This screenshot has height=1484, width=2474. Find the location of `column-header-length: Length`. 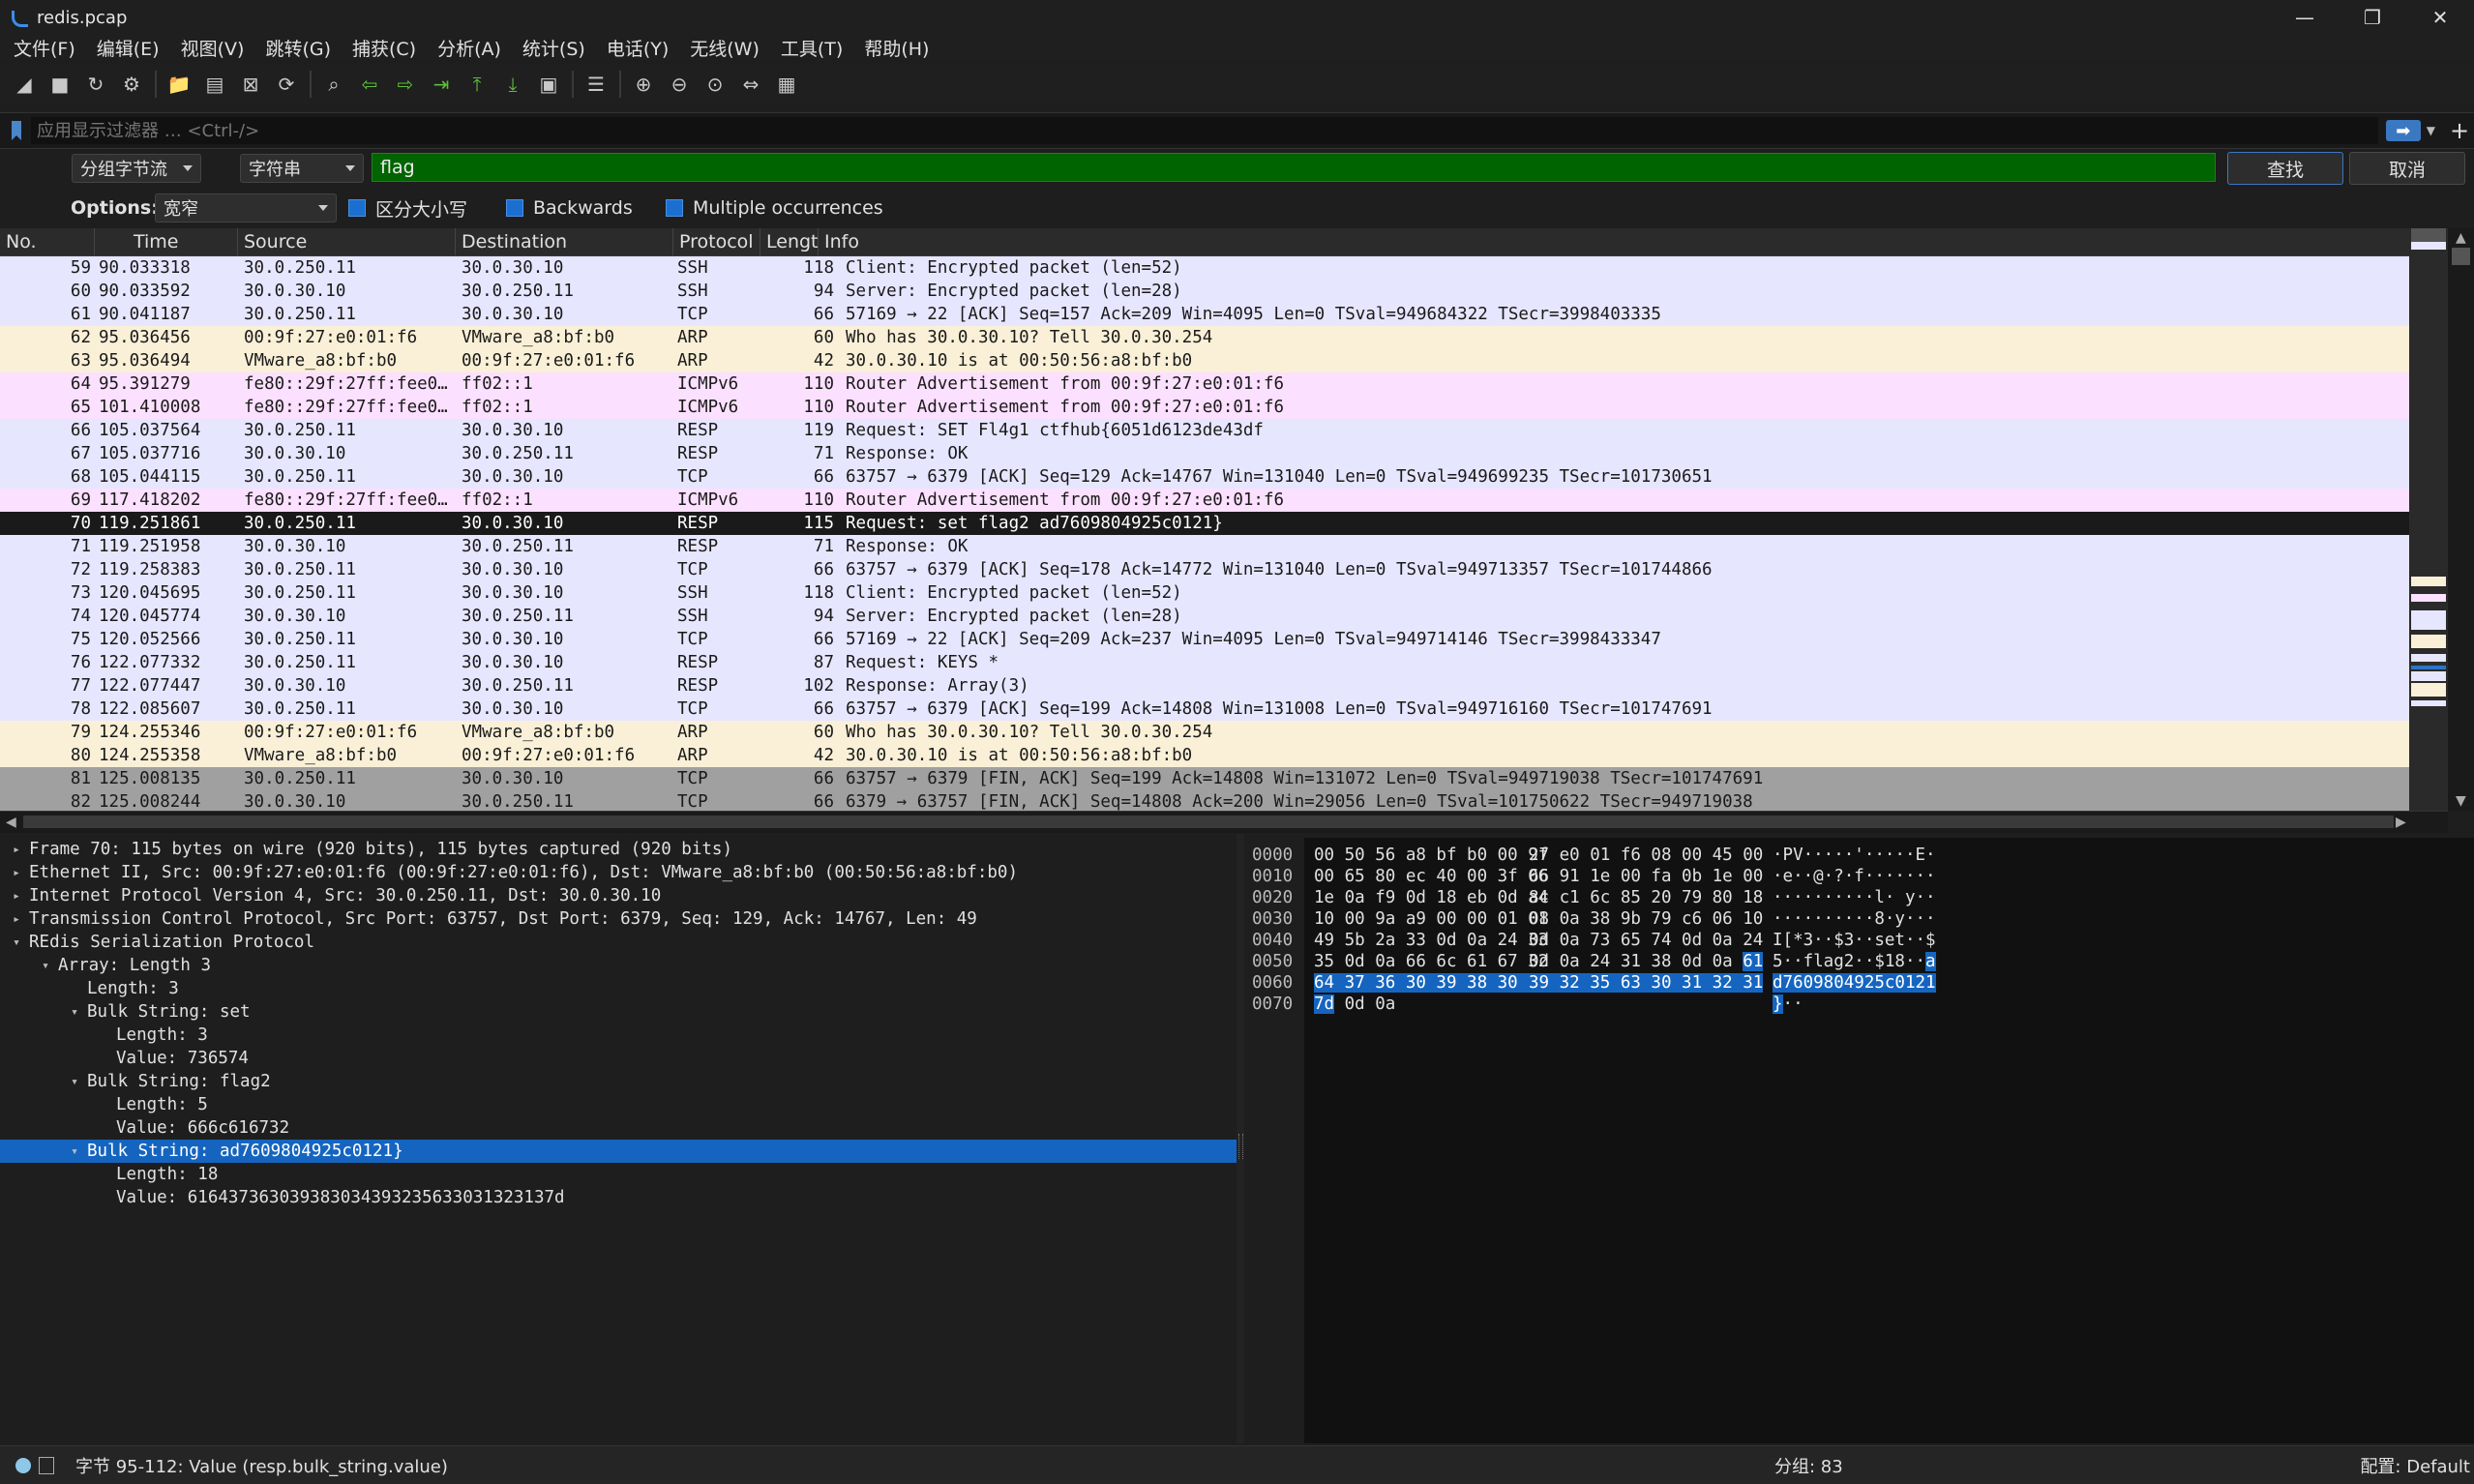

column-header-length: Length is located at coordinates (789, 241).